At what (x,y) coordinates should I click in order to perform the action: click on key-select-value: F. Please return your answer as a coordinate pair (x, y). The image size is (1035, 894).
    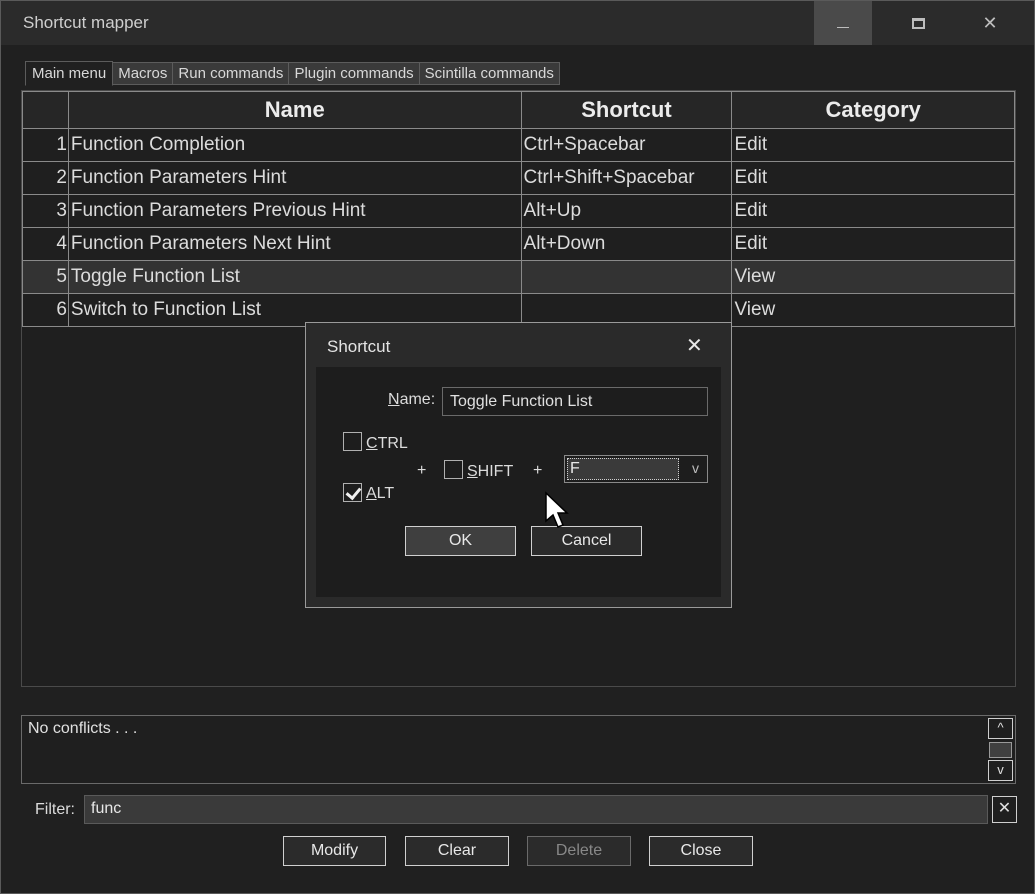
    Looking at the image, I should click on (623, 469).